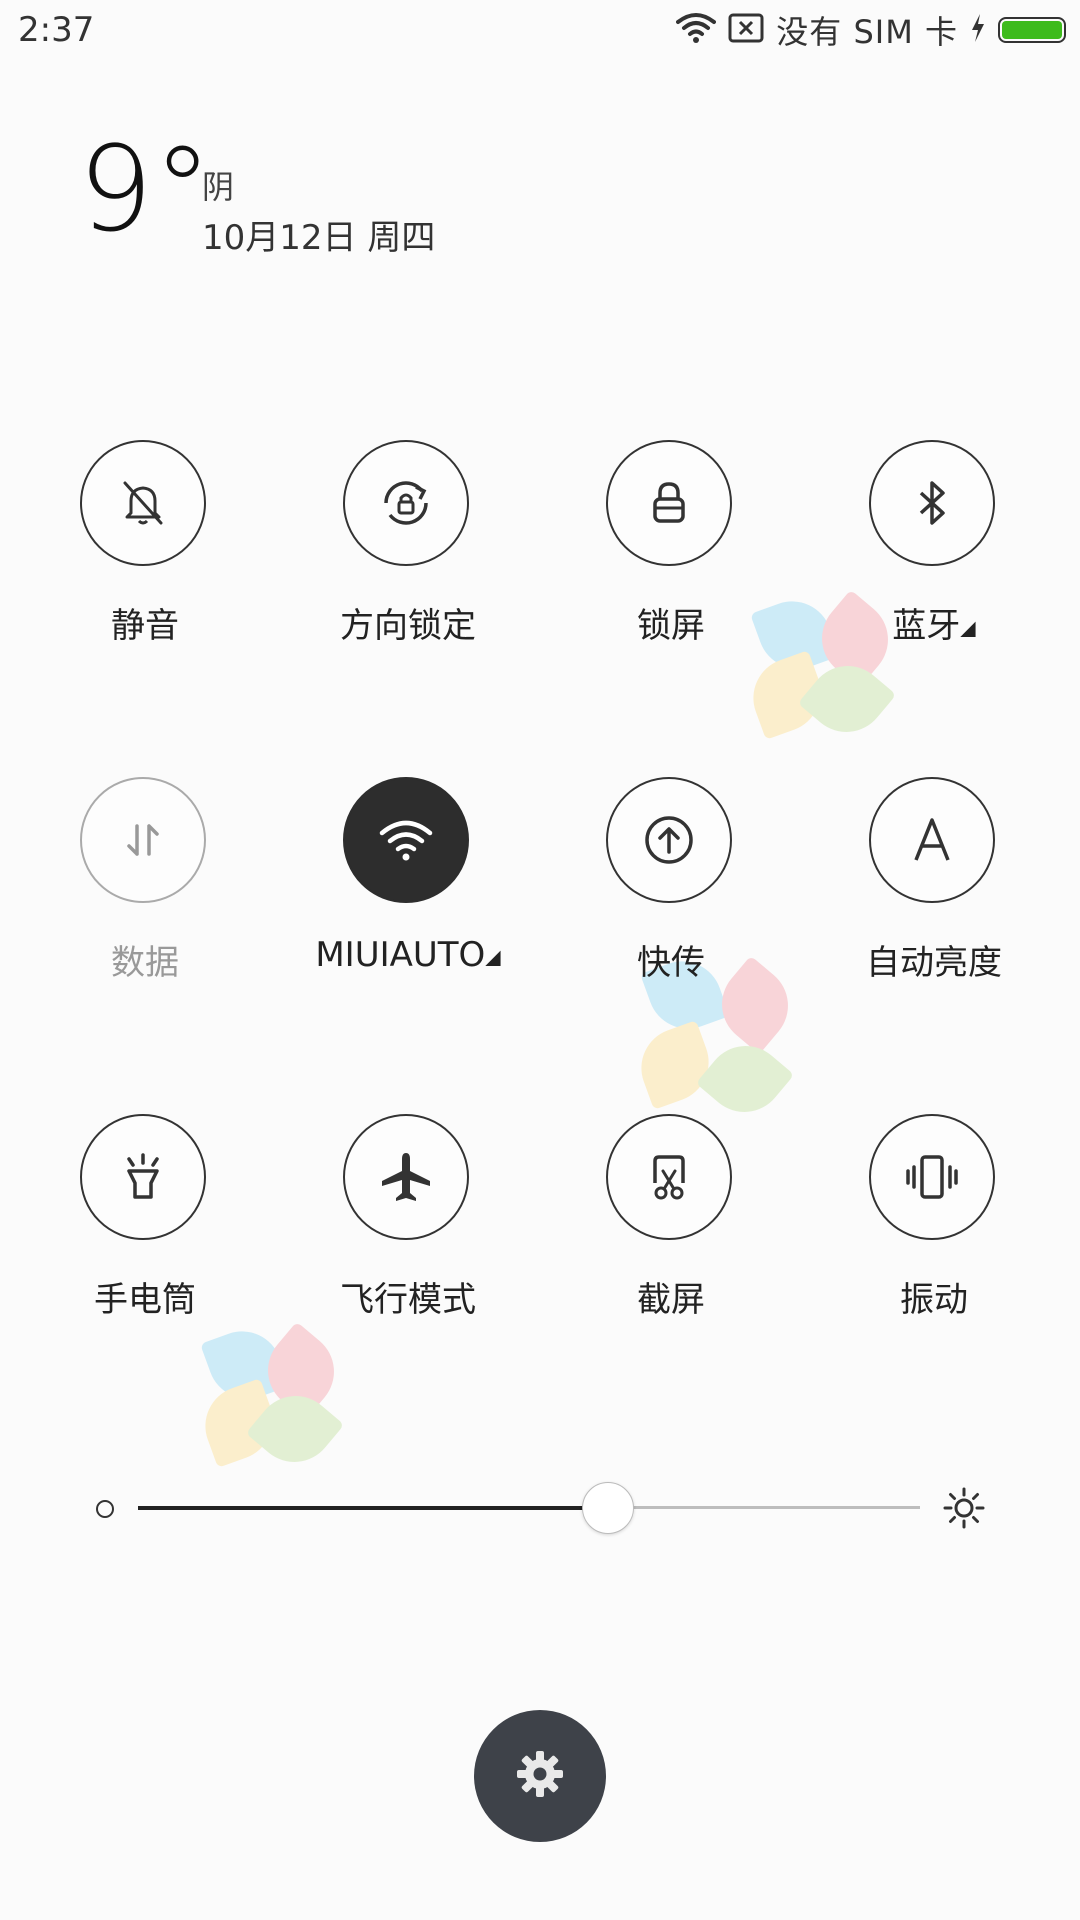 The image size is (1080, 1920). I want to click on brightness-slider-fill, so click(373, 1507).